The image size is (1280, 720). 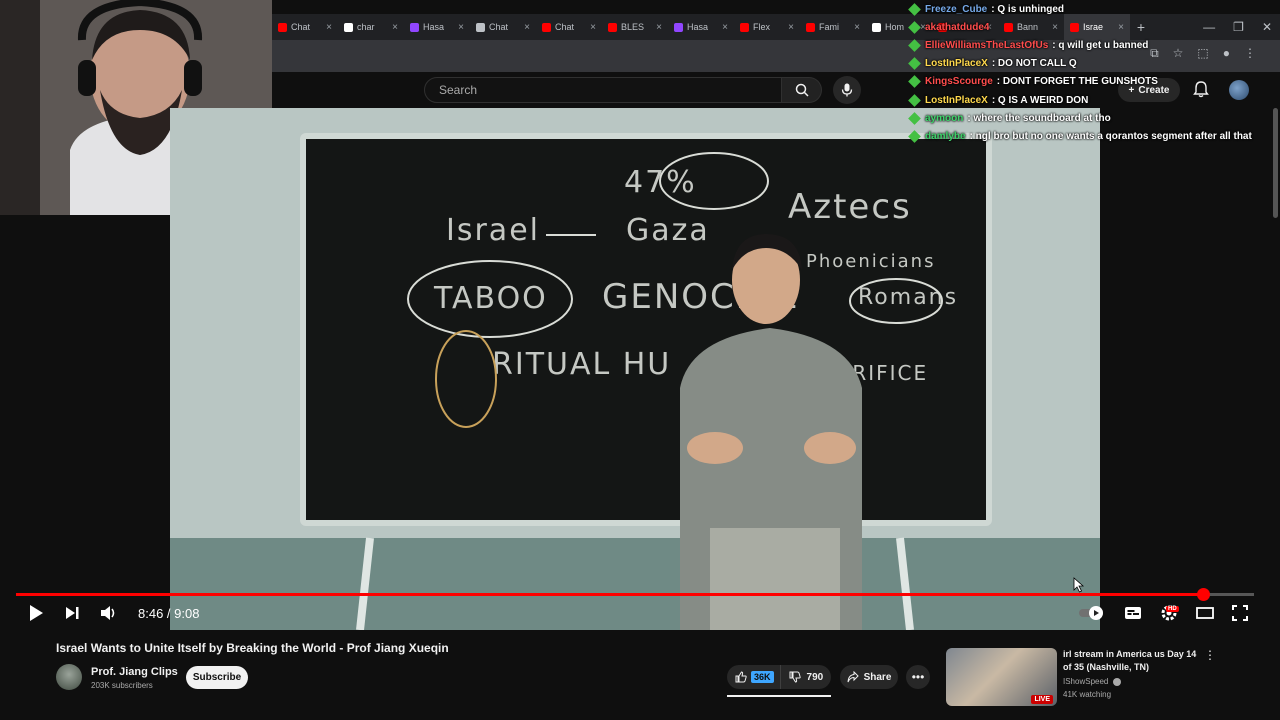 I want to click on chat-message: Freeze_Cube: Q is unhinged, so click(x=1094, y=9).